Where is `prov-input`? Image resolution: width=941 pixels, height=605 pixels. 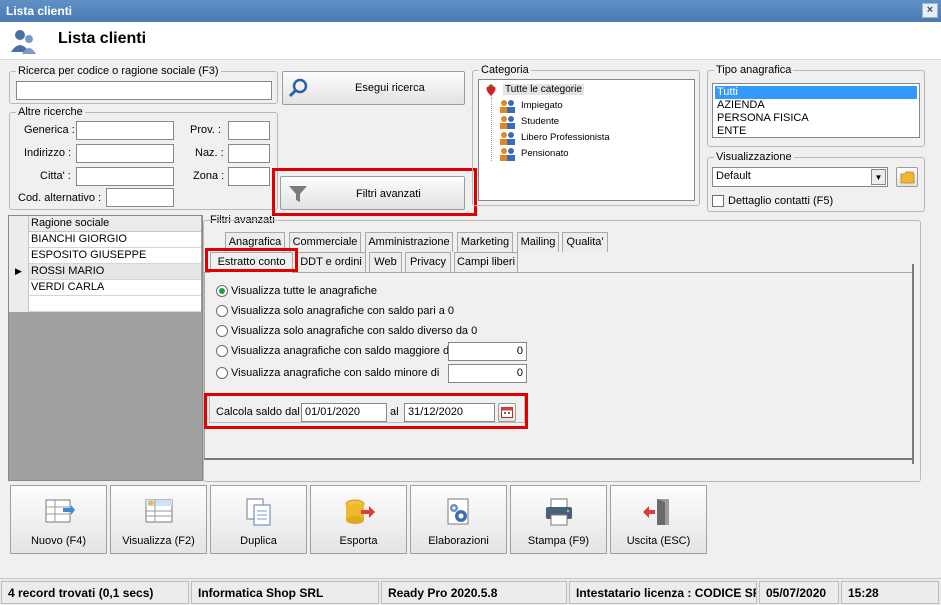 prov-input is located at coordinates (249, 130).